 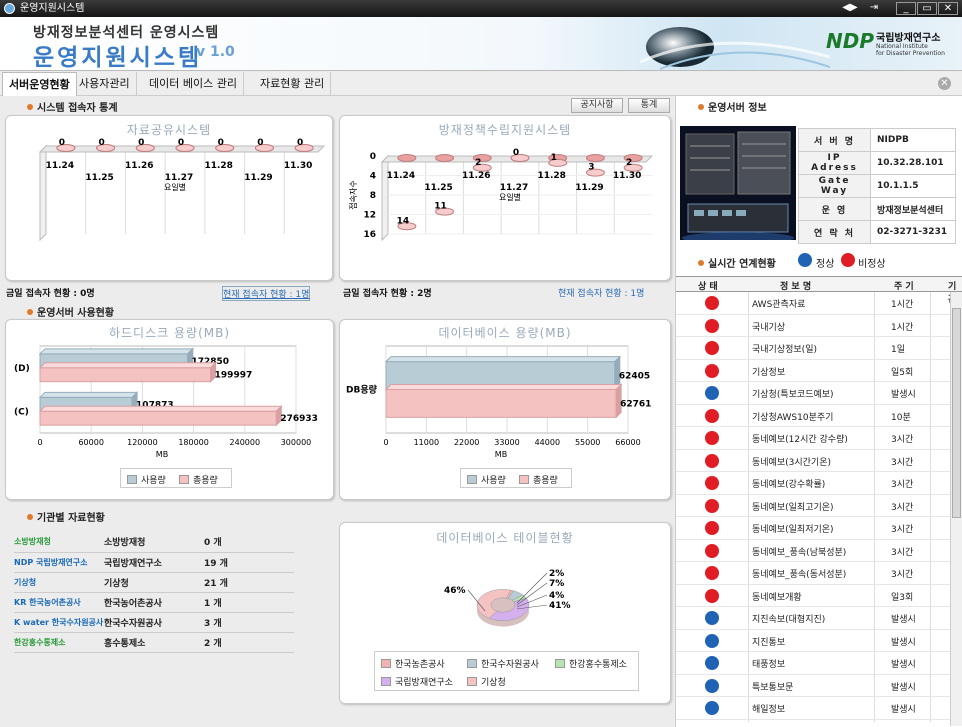 I want to click on realtime-row: 국내기상정보(일) 1일, so click(x=819, y=348).